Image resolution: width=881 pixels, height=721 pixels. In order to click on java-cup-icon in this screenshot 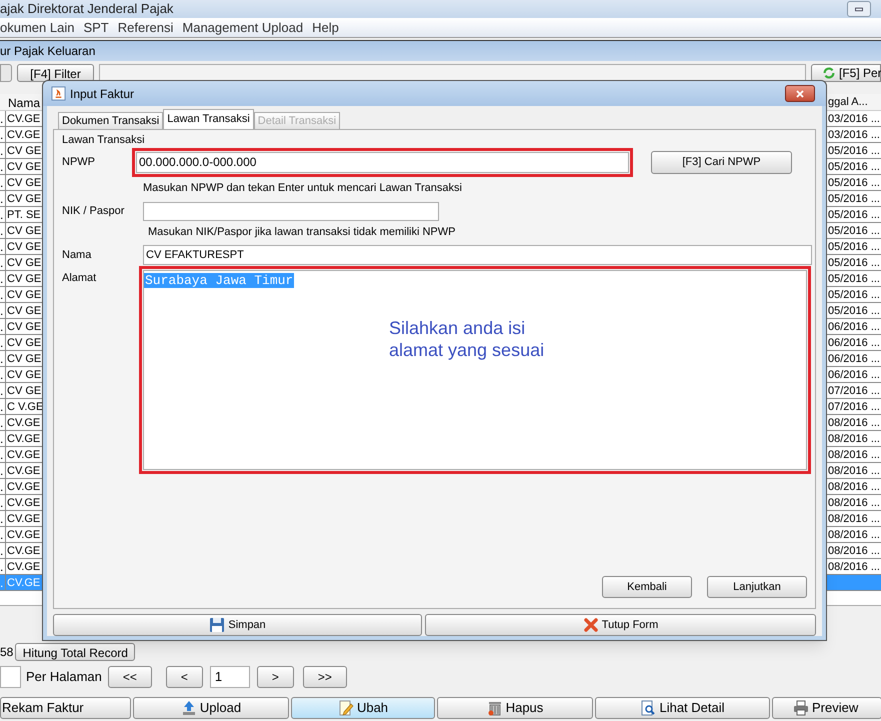, I will do `click(58, 93)`.